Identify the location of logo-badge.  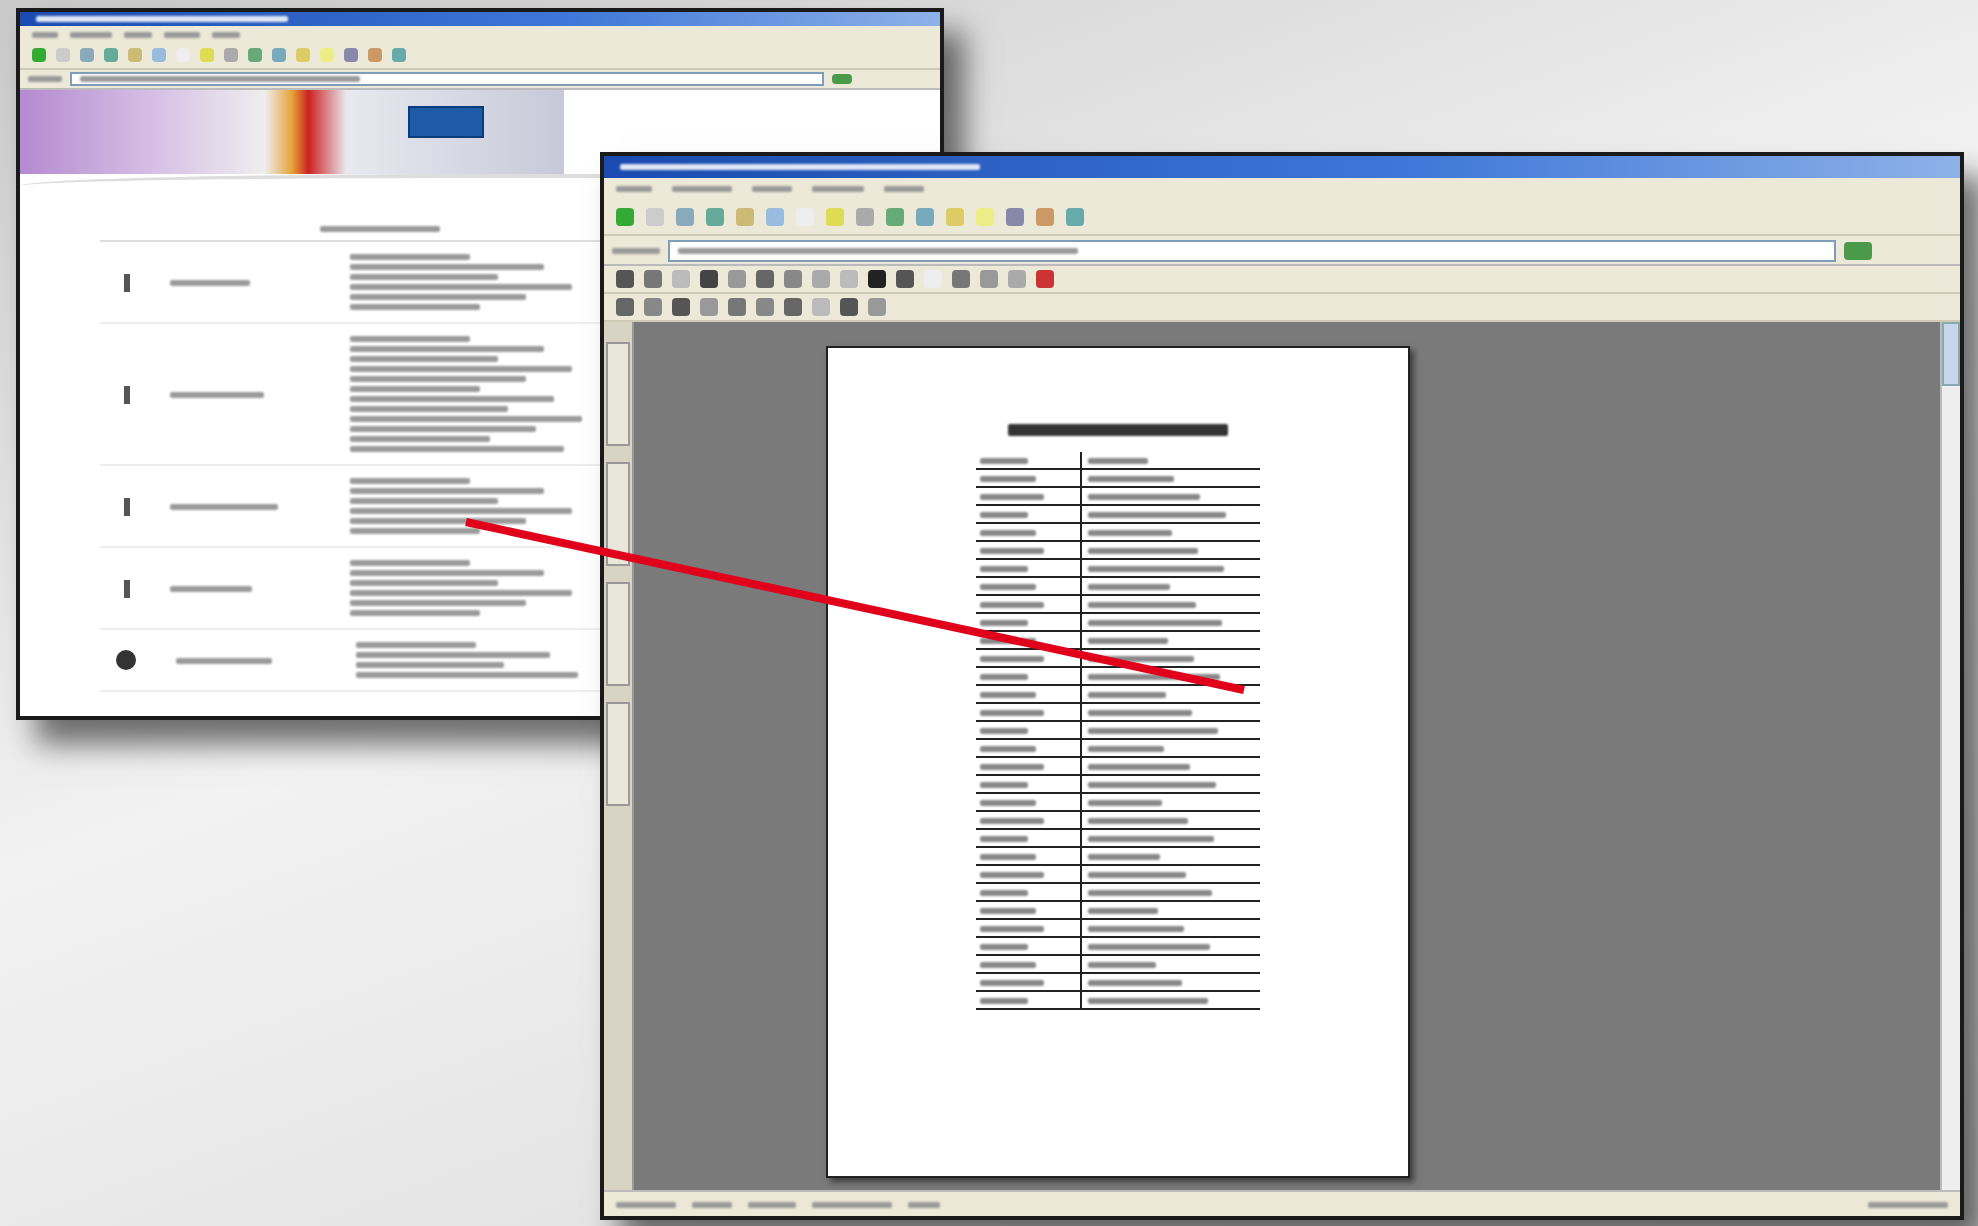
(446, 122).